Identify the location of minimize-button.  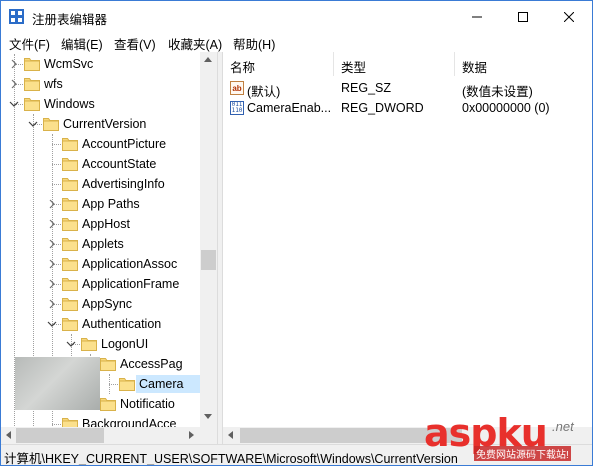
(477, 16).